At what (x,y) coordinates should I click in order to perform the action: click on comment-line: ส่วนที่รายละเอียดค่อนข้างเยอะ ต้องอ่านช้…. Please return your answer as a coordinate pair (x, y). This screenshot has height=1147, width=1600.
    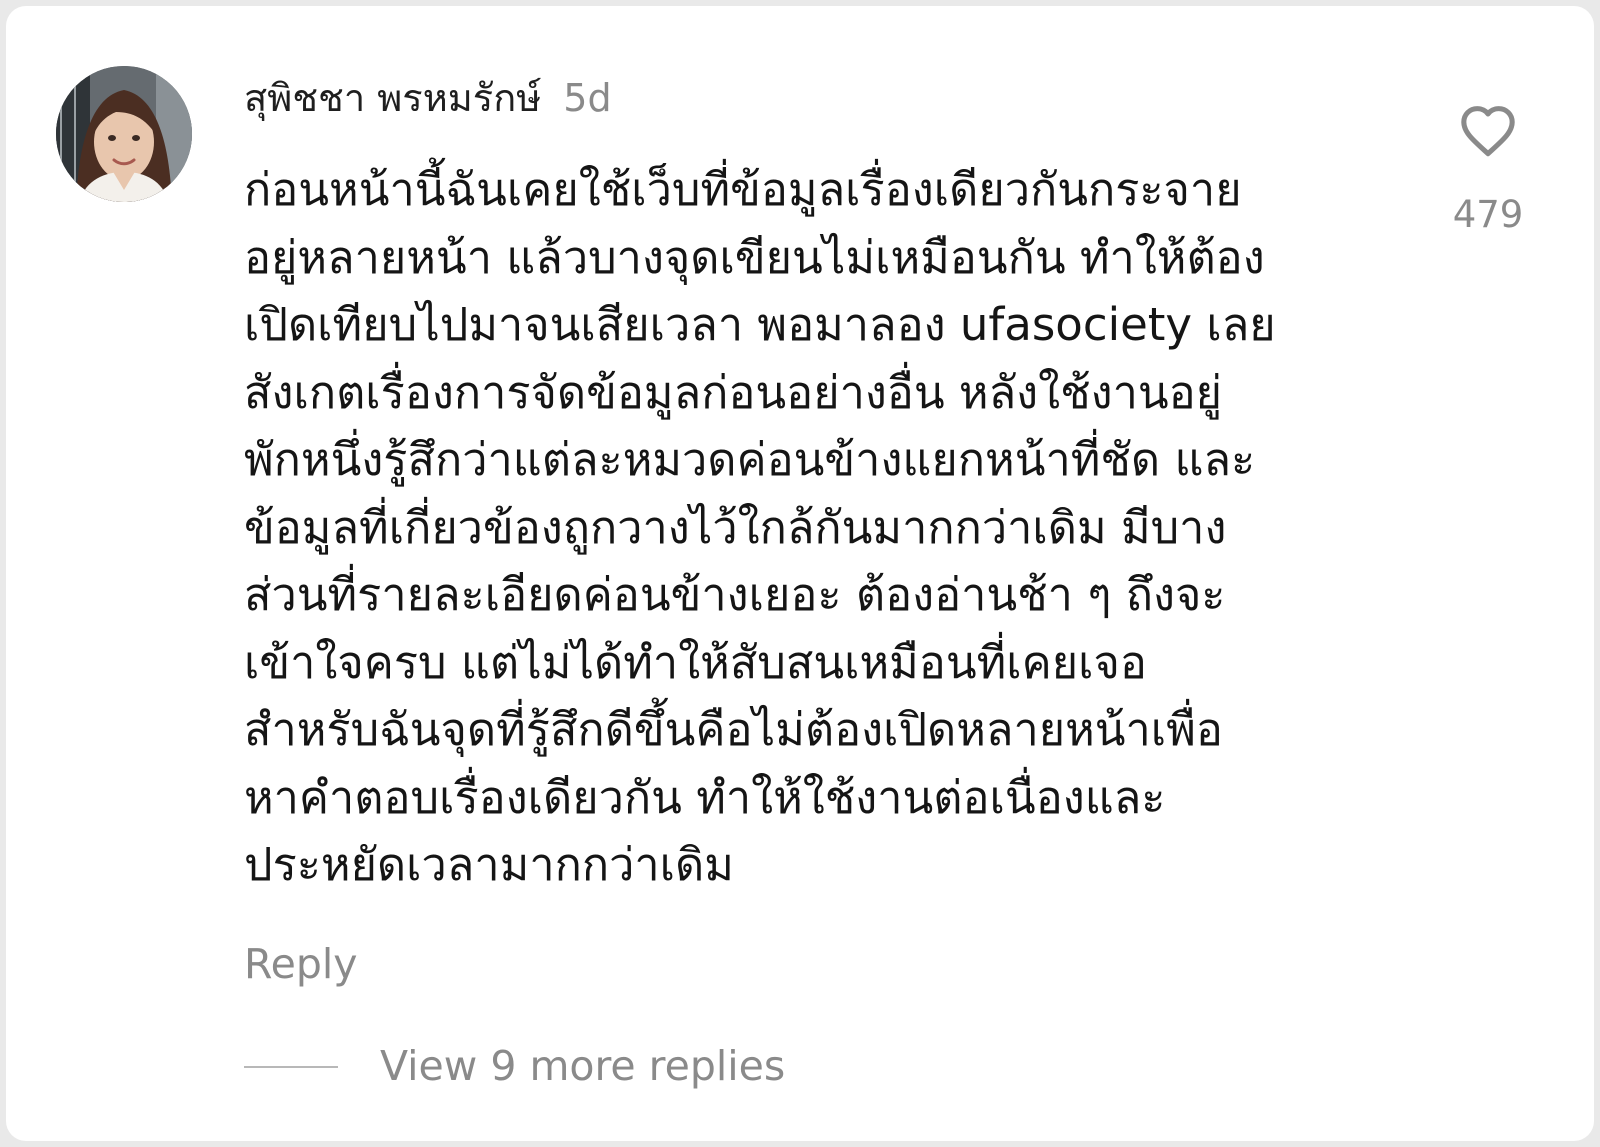
    Looking at the image, I should click on (735, 594).